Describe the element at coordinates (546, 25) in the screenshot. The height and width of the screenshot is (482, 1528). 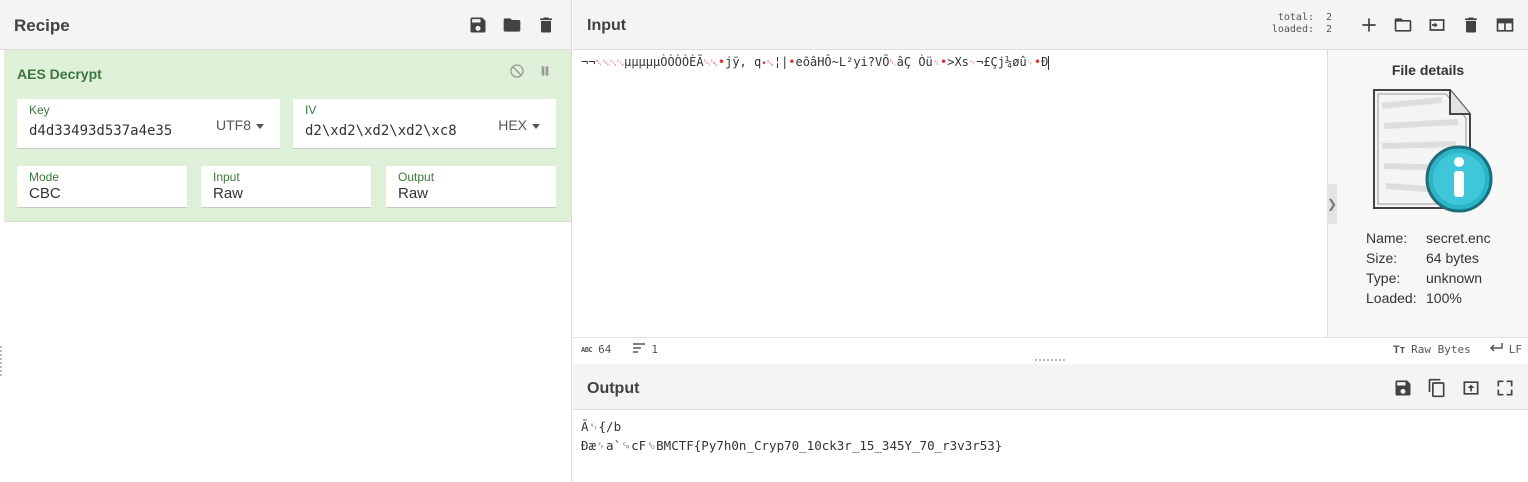
I see `trash-icon` at that location.